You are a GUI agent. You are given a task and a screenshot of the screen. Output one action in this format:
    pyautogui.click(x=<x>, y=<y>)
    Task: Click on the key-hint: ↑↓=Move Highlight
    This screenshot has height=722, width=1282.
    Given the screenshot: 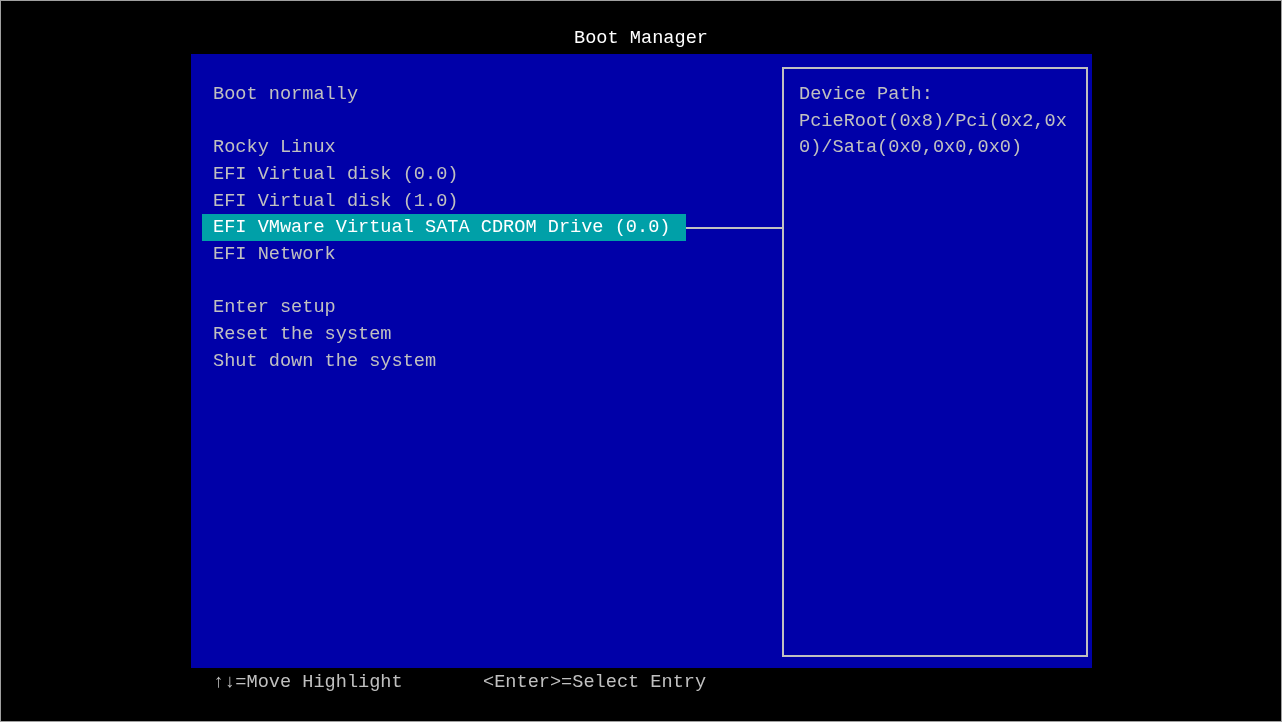 What is the action you would take?
    pyautogui.click(x=308, y=683)
    